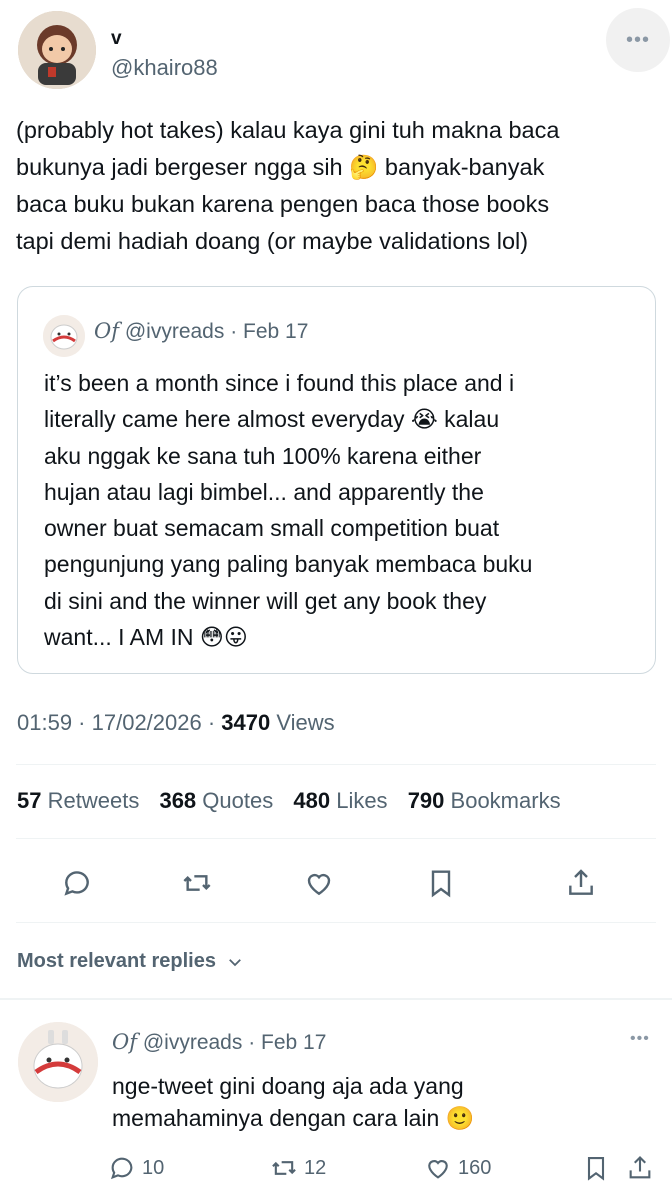 This screenshot has width=672, height=1200. Describe the element at coordinates (340, 800) in the screenshot. I see `likes-stat: 480 Likes` at that location.